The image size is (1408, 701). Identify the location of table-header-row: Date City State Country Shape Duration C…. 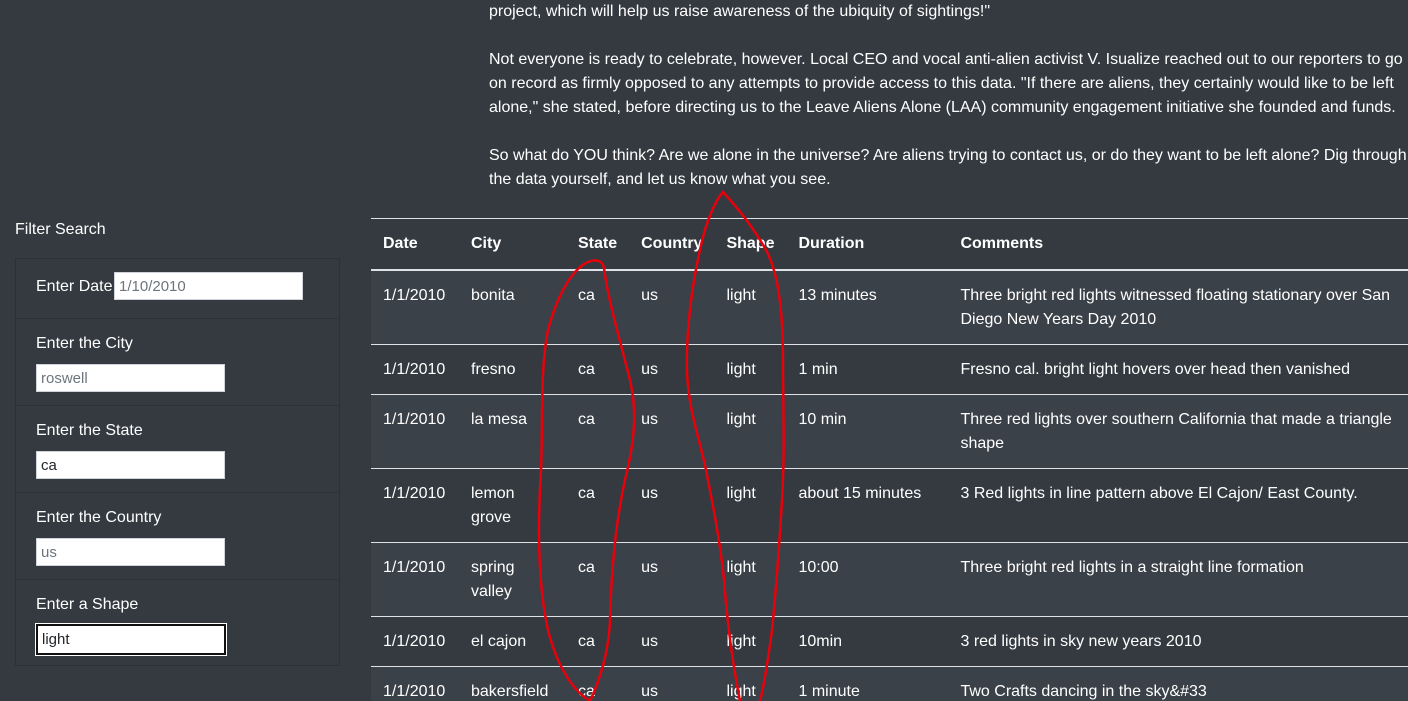
(889, 244).